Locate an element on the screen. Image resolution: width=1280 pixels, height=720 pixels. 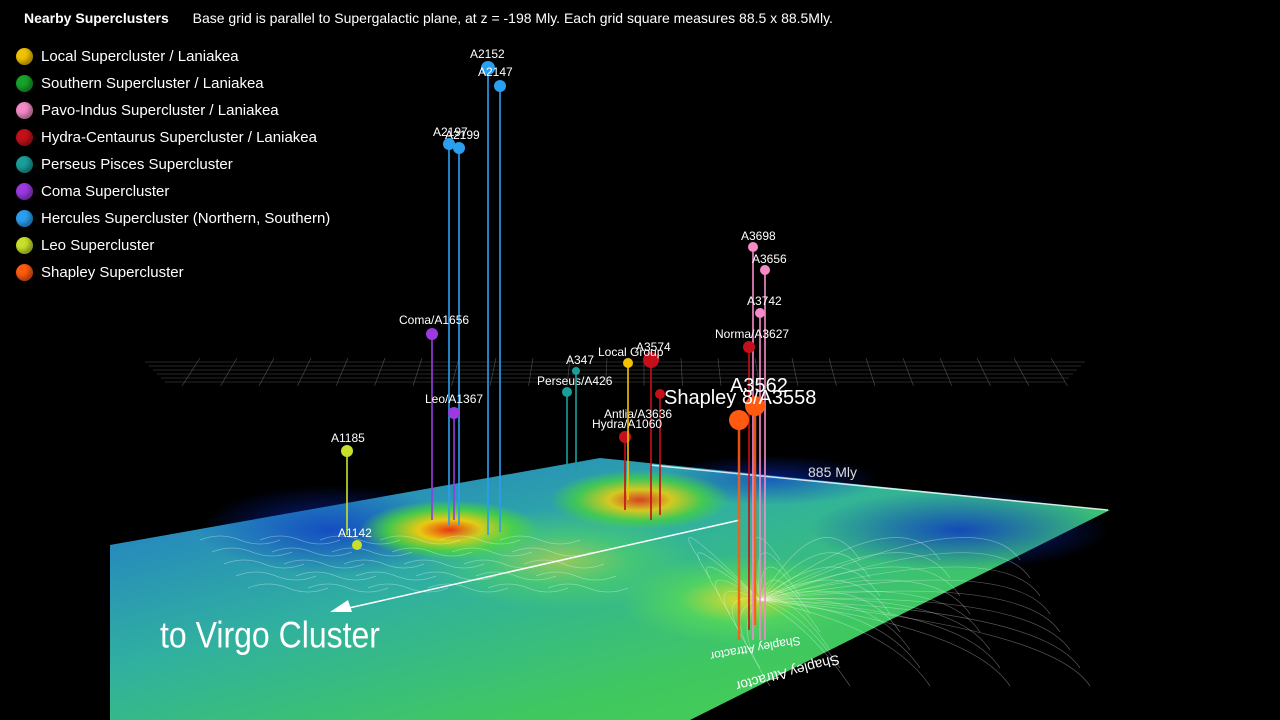
legend-label: Southern Supercluster / Laniakea is located at coordinates (152, 83).